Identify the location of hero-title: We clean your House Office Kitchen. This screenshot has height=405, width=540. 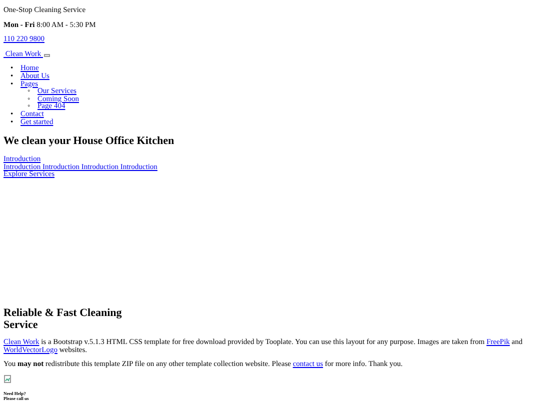
(90, 141).